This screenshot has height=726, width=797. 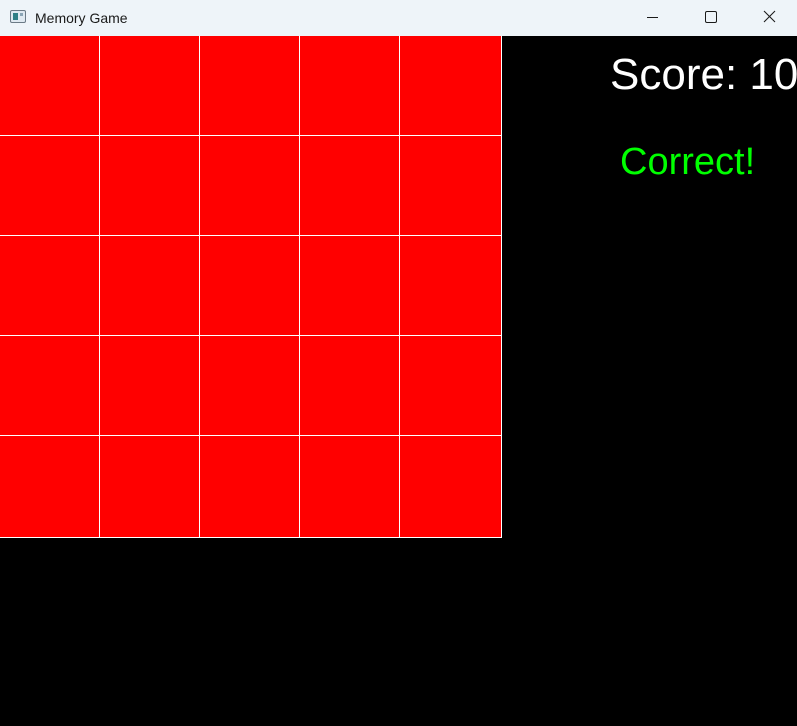 What do you see at coordinates (398, 18) in the screenshot?
I see `title-bar: Memory Game` at bounding box center [398, 18].